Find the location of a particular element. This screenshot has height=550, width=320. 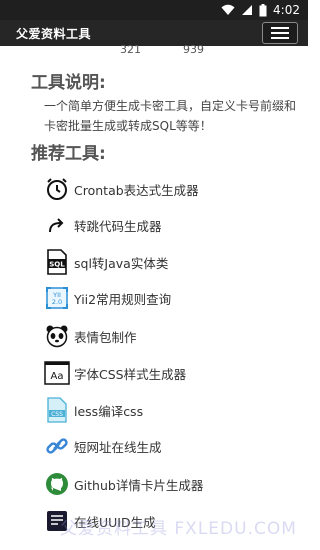

sql-file-icon: SQL is located at coordinates (57, 262).